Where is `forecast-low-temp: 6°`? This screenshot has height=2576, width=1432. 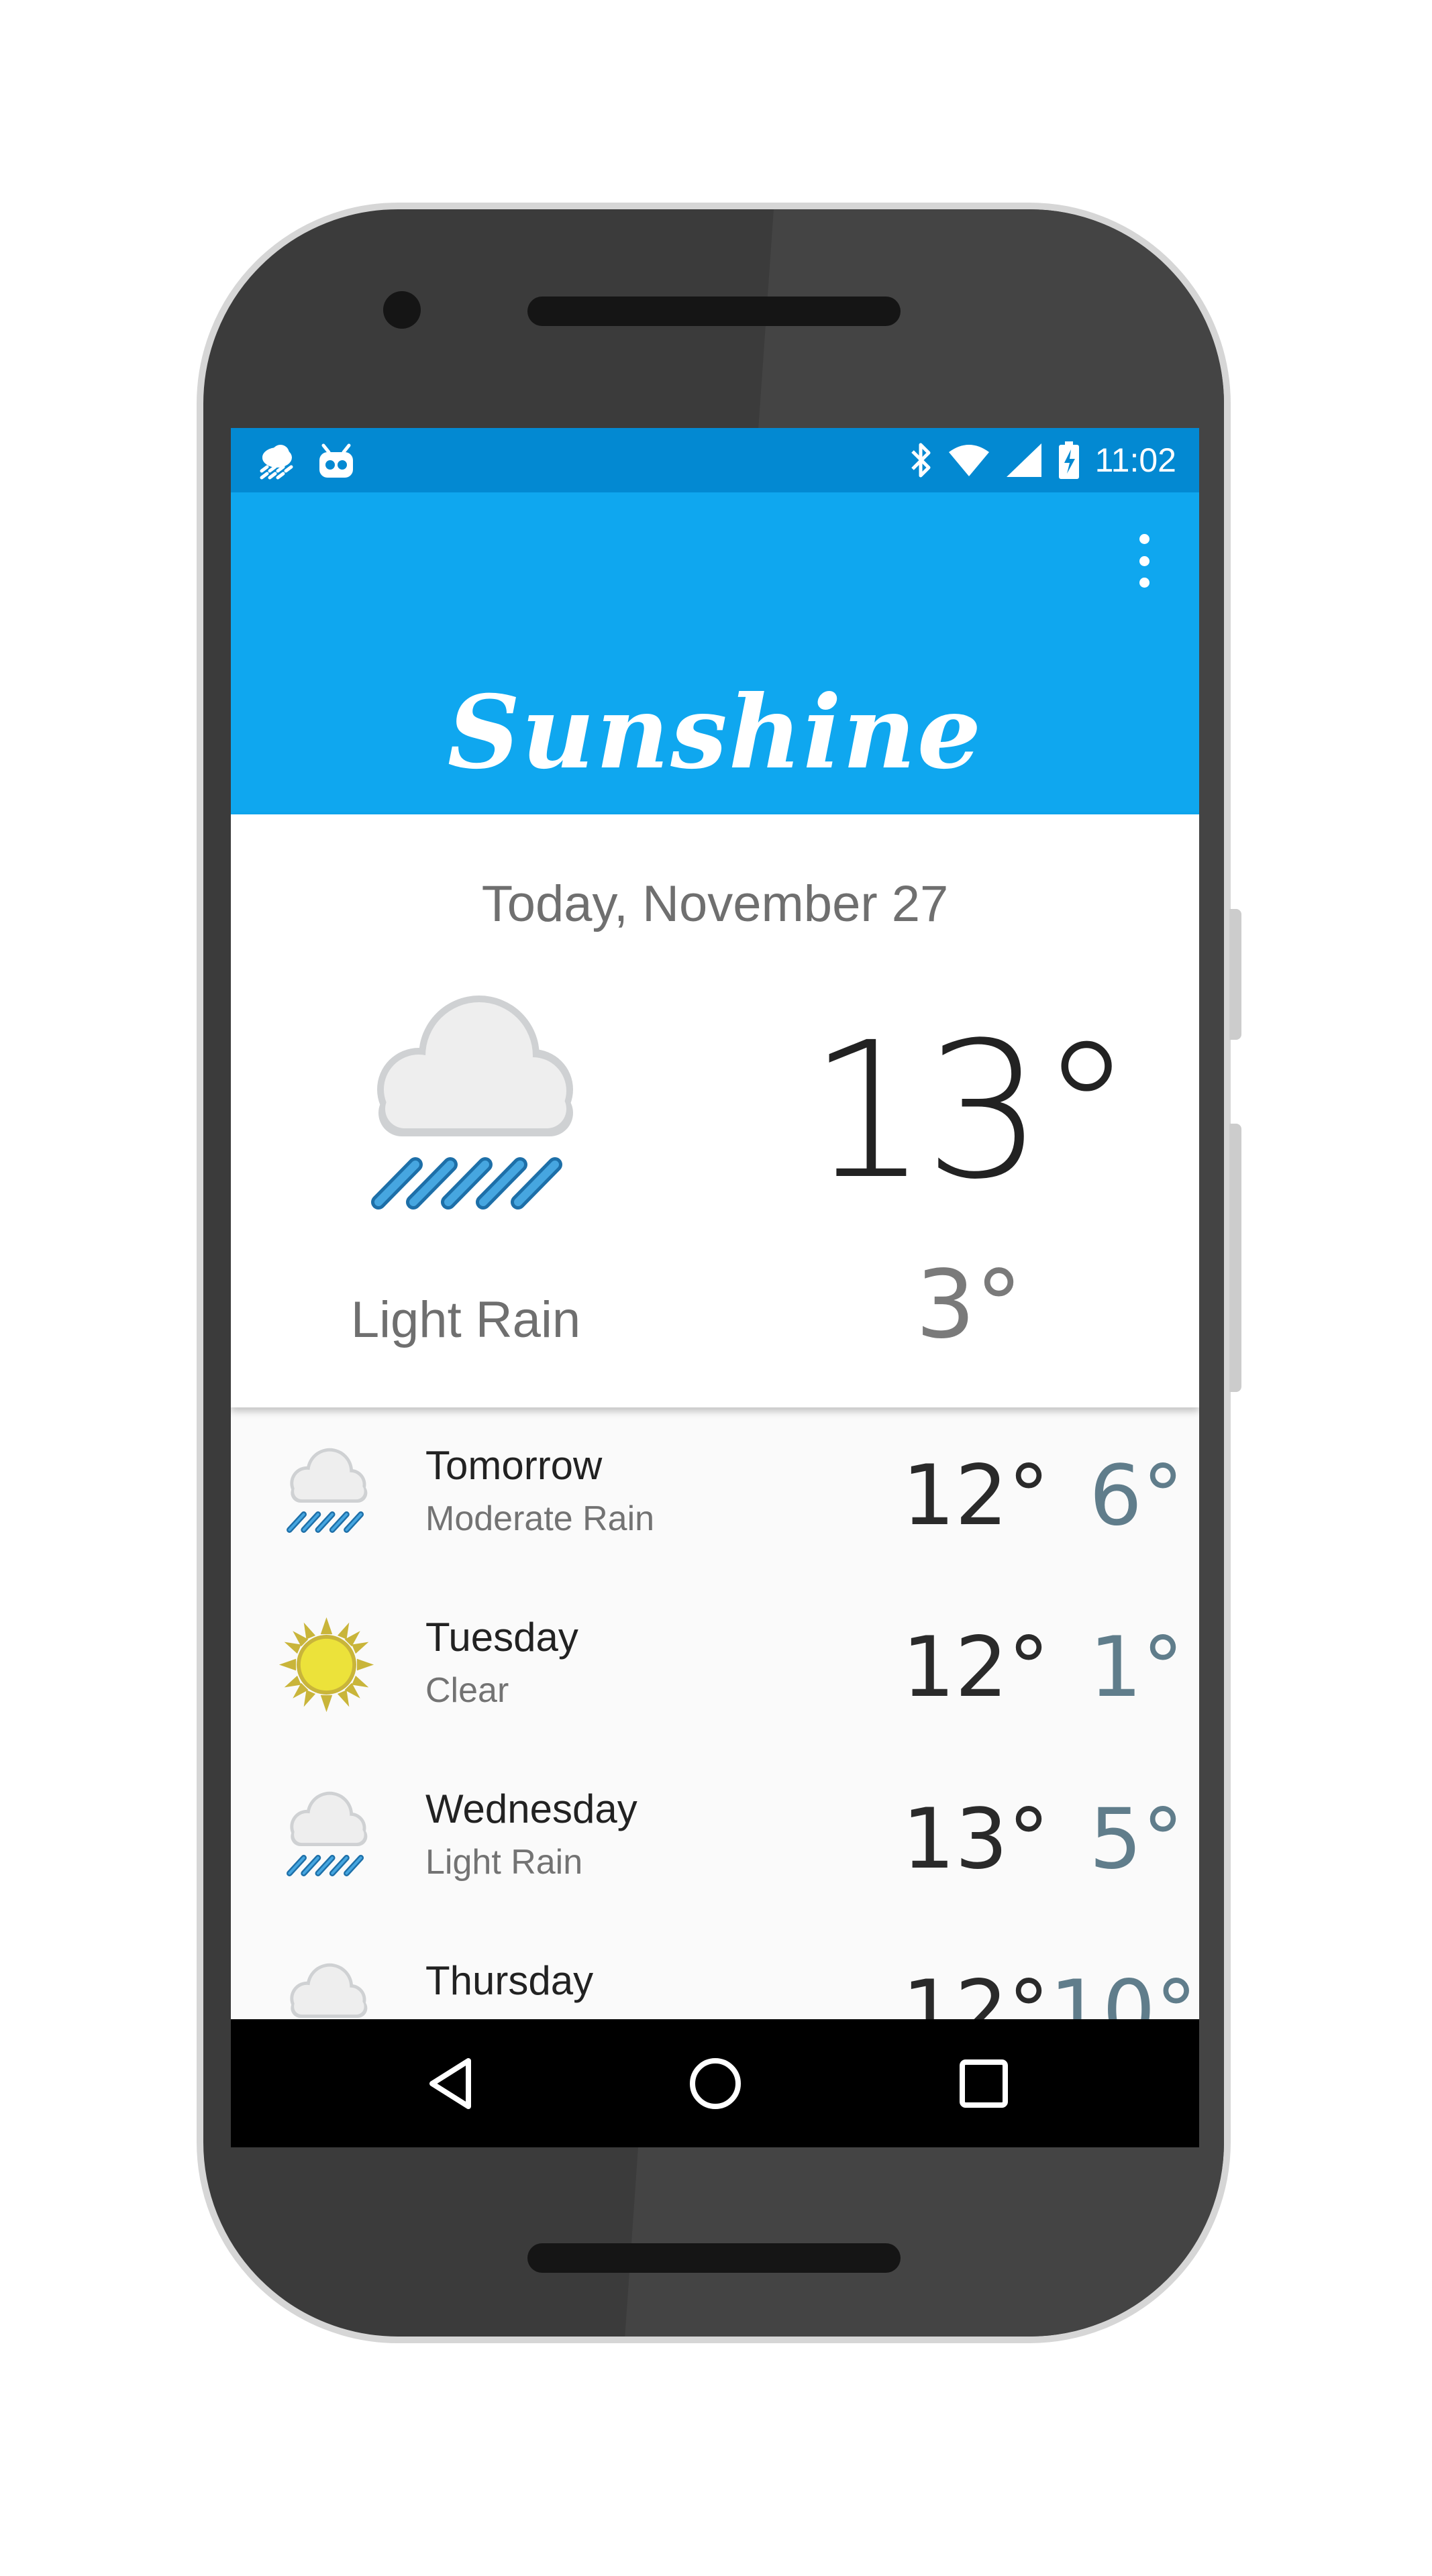 forecast-low-temp: 6° is located at coordinates (1136, 1496).